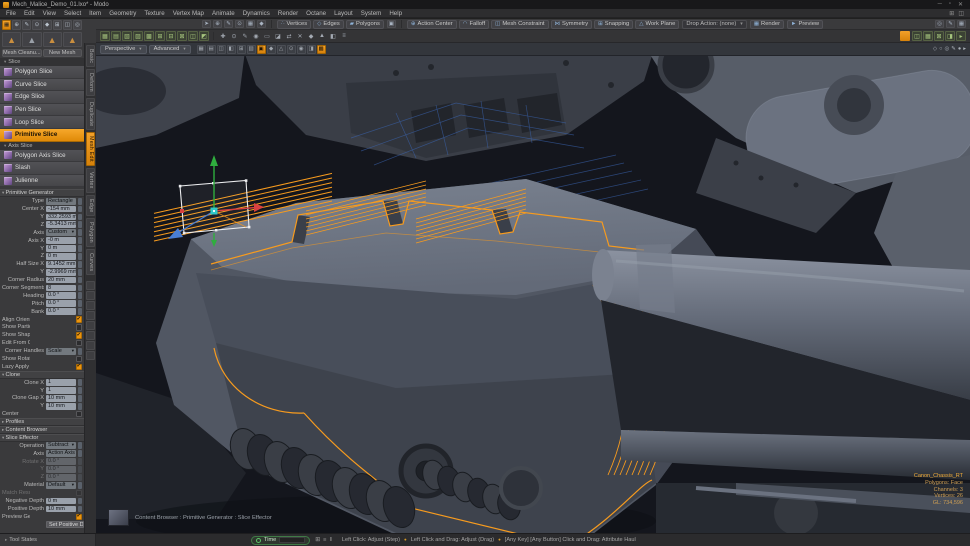 The width and height of the screenshot is (970, 546). I want to click on viewport-toggle-icon: ⊙, so click(291, 49).